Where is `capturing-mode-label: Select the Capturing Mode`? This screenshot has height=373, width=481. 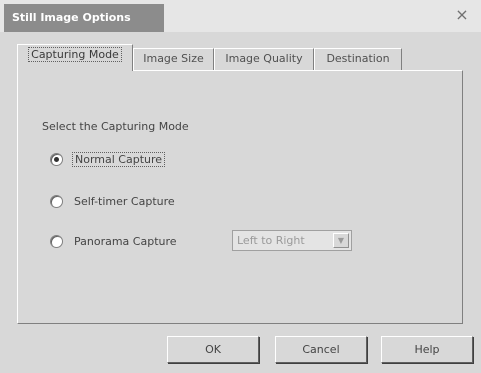 capturing-mode-label: Select the Capturing Mode is located at coordinates (115, 126).